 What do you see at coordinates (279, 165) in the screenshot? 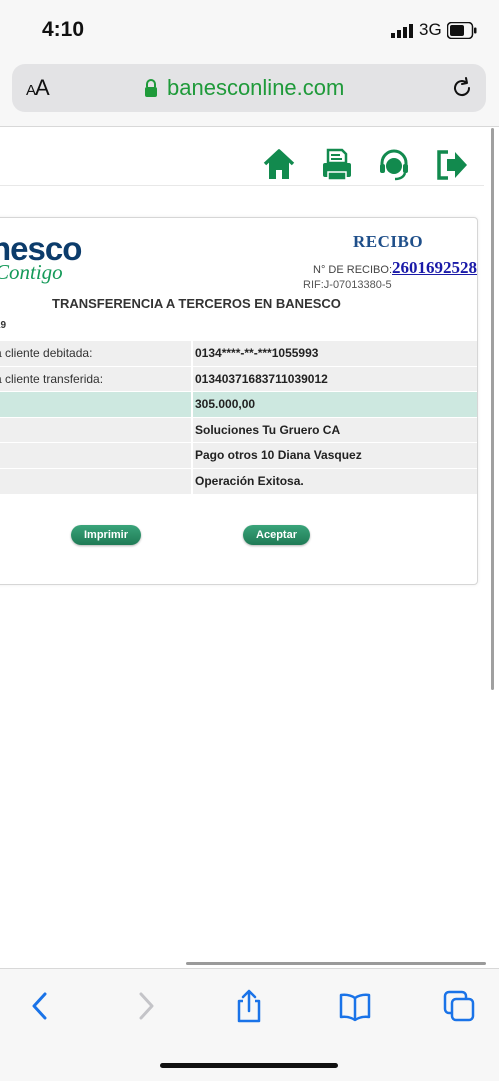
I see `home-icon` at bounding box center [279, 165].